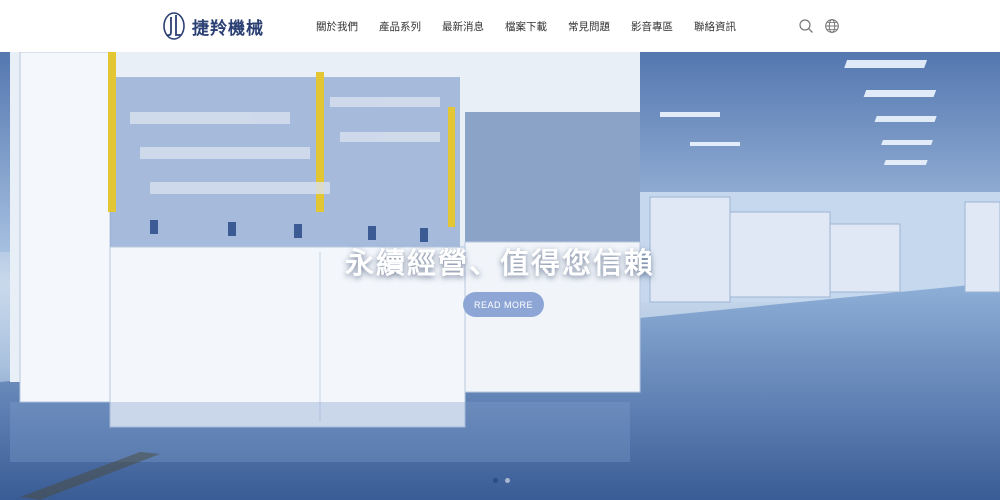 The width and height of the screenshot is (1000, 500). What do you see at coordinates (400, 26) in the screenshot?
I see `nav-products: 產品系列` at bounding box center [400, 26].